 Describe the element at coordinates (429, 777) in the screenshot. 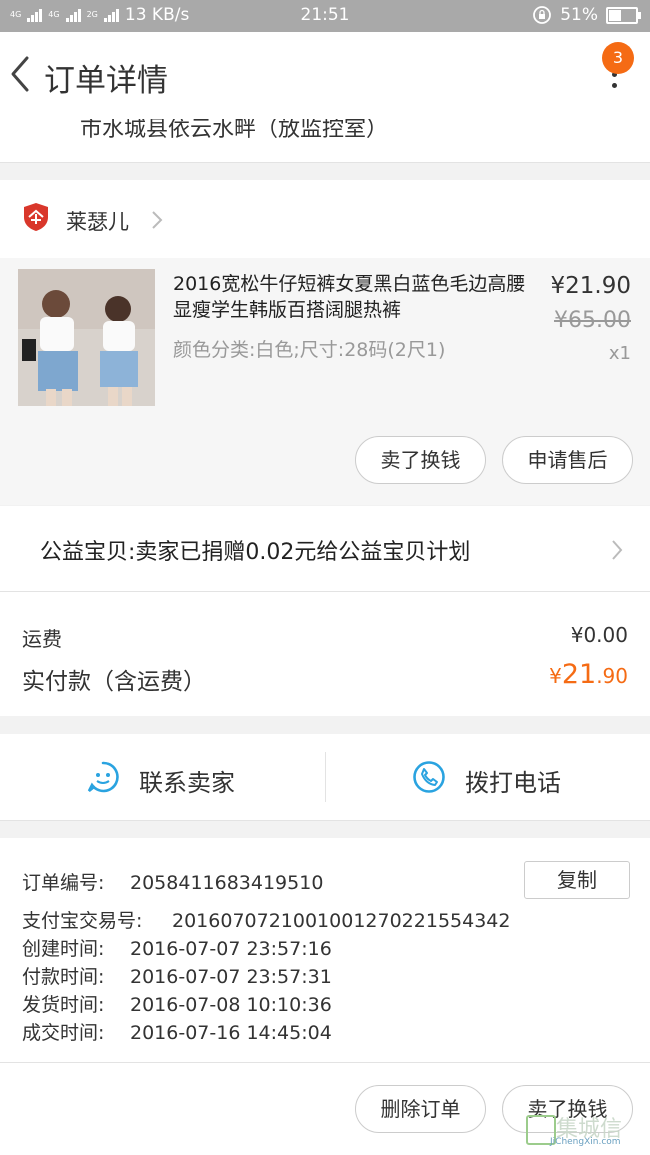

I see `phone-icon` at that location.